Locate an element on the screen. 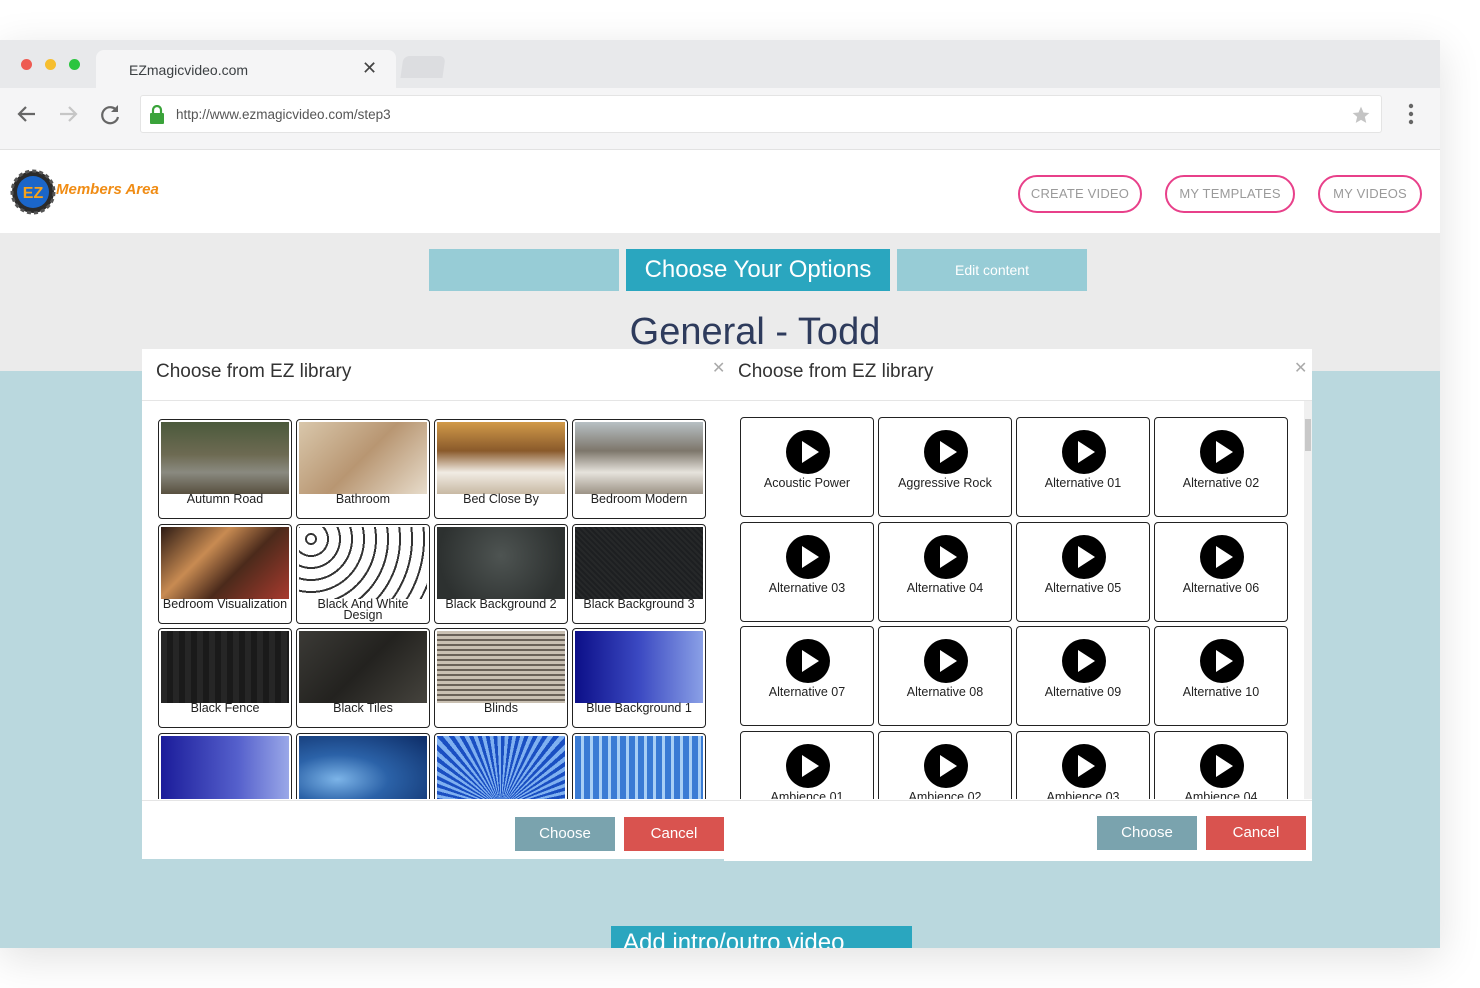  background-tile: Black Background 3 is located at coordinates (639, 573).